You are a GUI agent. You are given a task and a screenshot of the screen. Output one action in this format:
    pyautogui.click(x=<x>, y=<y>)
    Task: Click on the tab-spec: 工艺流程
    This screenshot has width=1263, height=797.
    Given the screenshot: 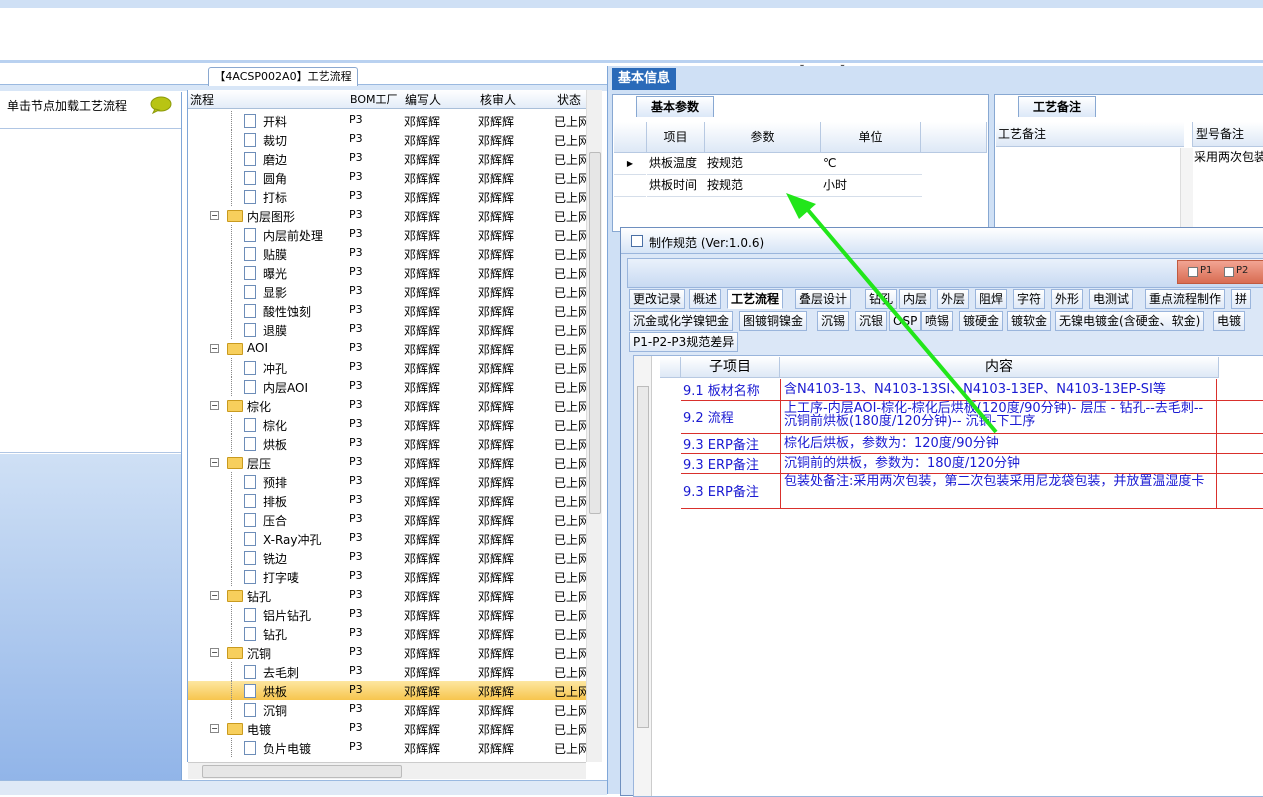 What is the action you would take?
    pyautogui.click(x=755, y=299)
    